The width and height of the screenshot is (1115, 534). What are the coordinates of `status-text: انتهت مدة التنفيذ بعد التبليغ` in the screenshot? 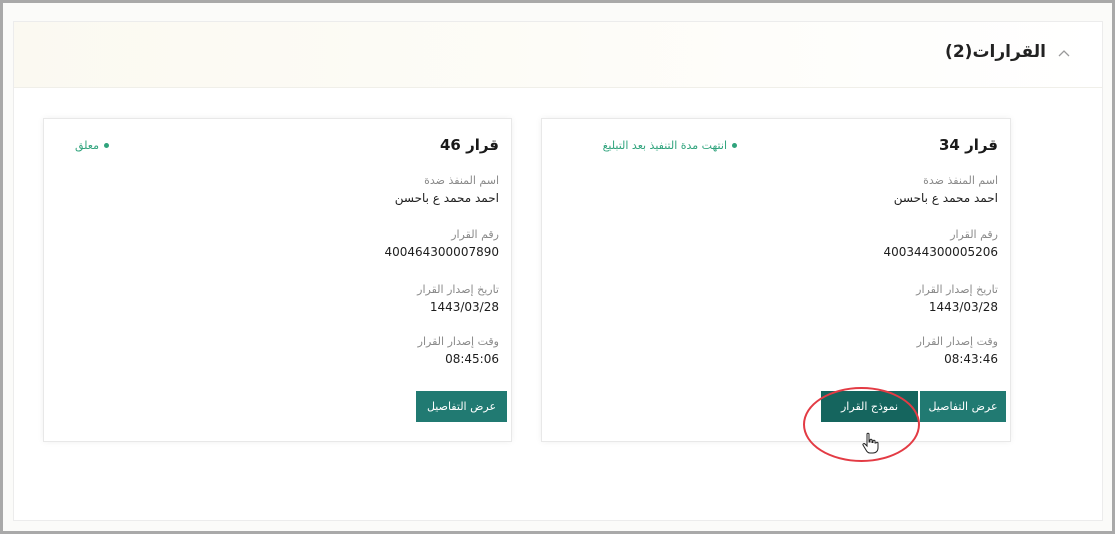 It's located at (664, 145).